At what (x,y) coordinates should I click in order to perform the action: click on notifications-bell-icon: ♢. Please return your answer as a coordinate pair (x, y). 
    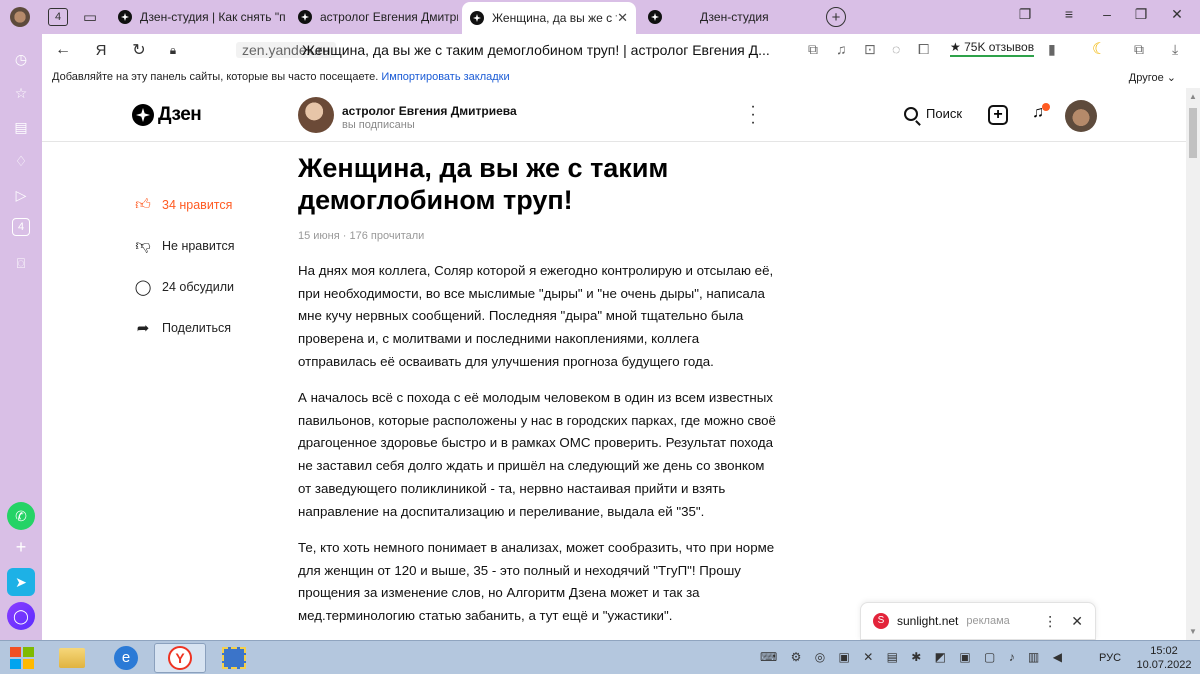
    Looking at the image, I should click on (21, 161).